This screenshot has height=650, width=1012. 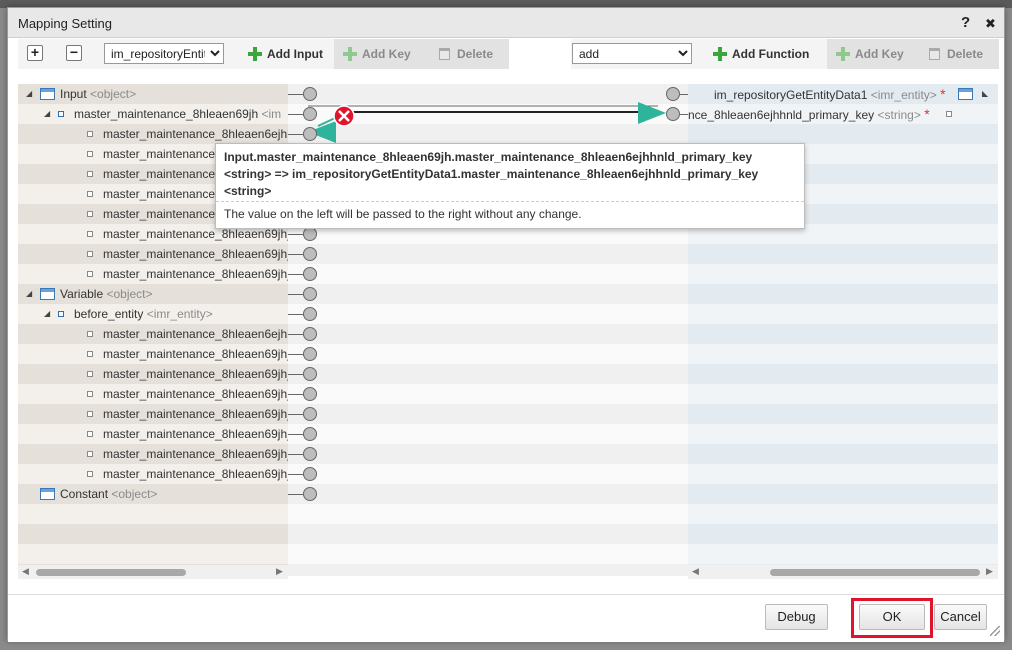 What do you see at coordinates (469, 54) in the screenshot?
I see `delete-button: Delete` at bounding box center [469, 54].